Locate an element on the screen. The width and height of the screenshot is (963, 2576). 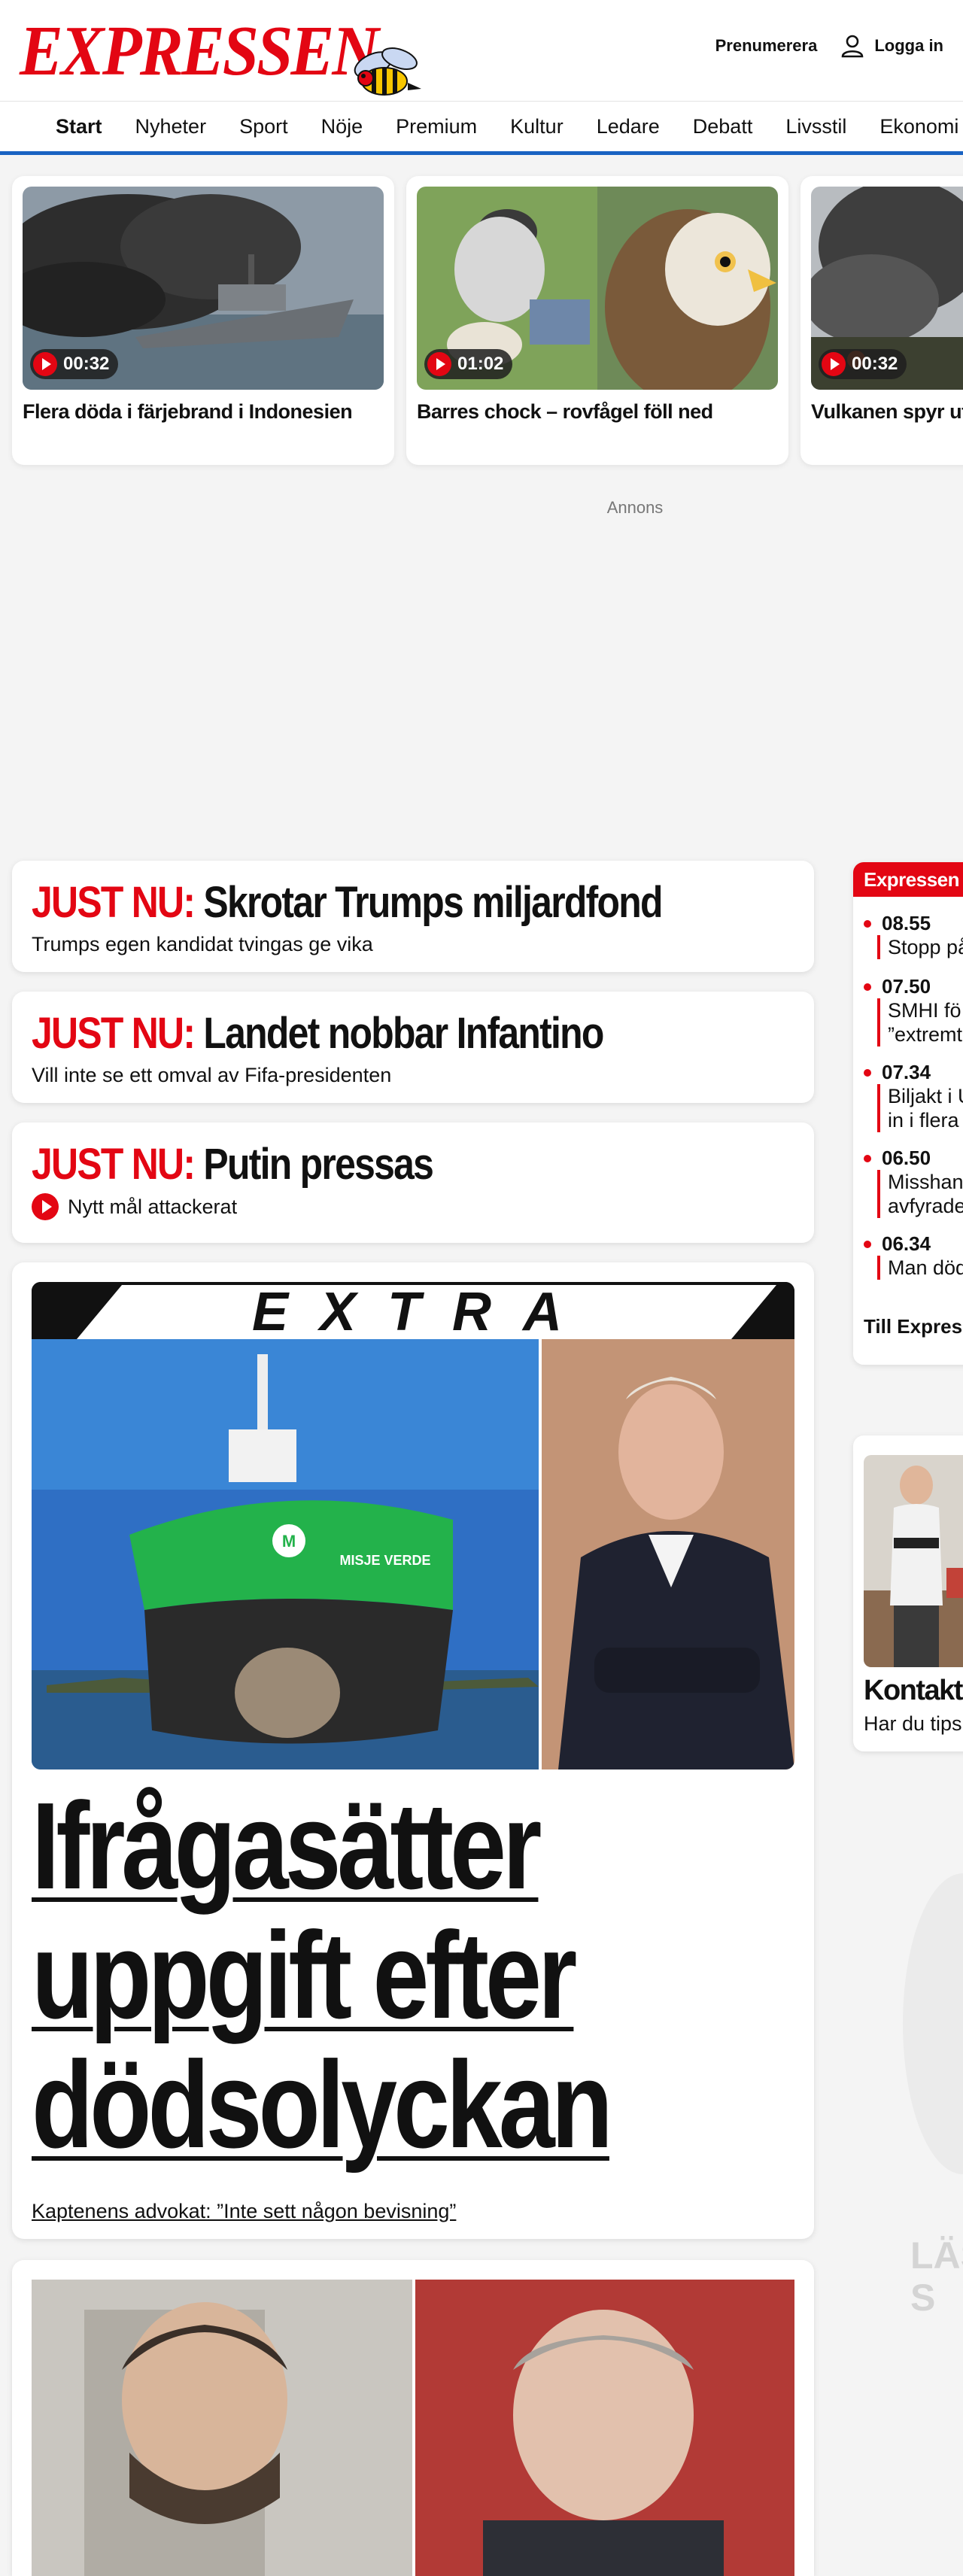
just-now-headline: JUST NU: Landet nobbar Infantino is located at coordinates (318, 1033).